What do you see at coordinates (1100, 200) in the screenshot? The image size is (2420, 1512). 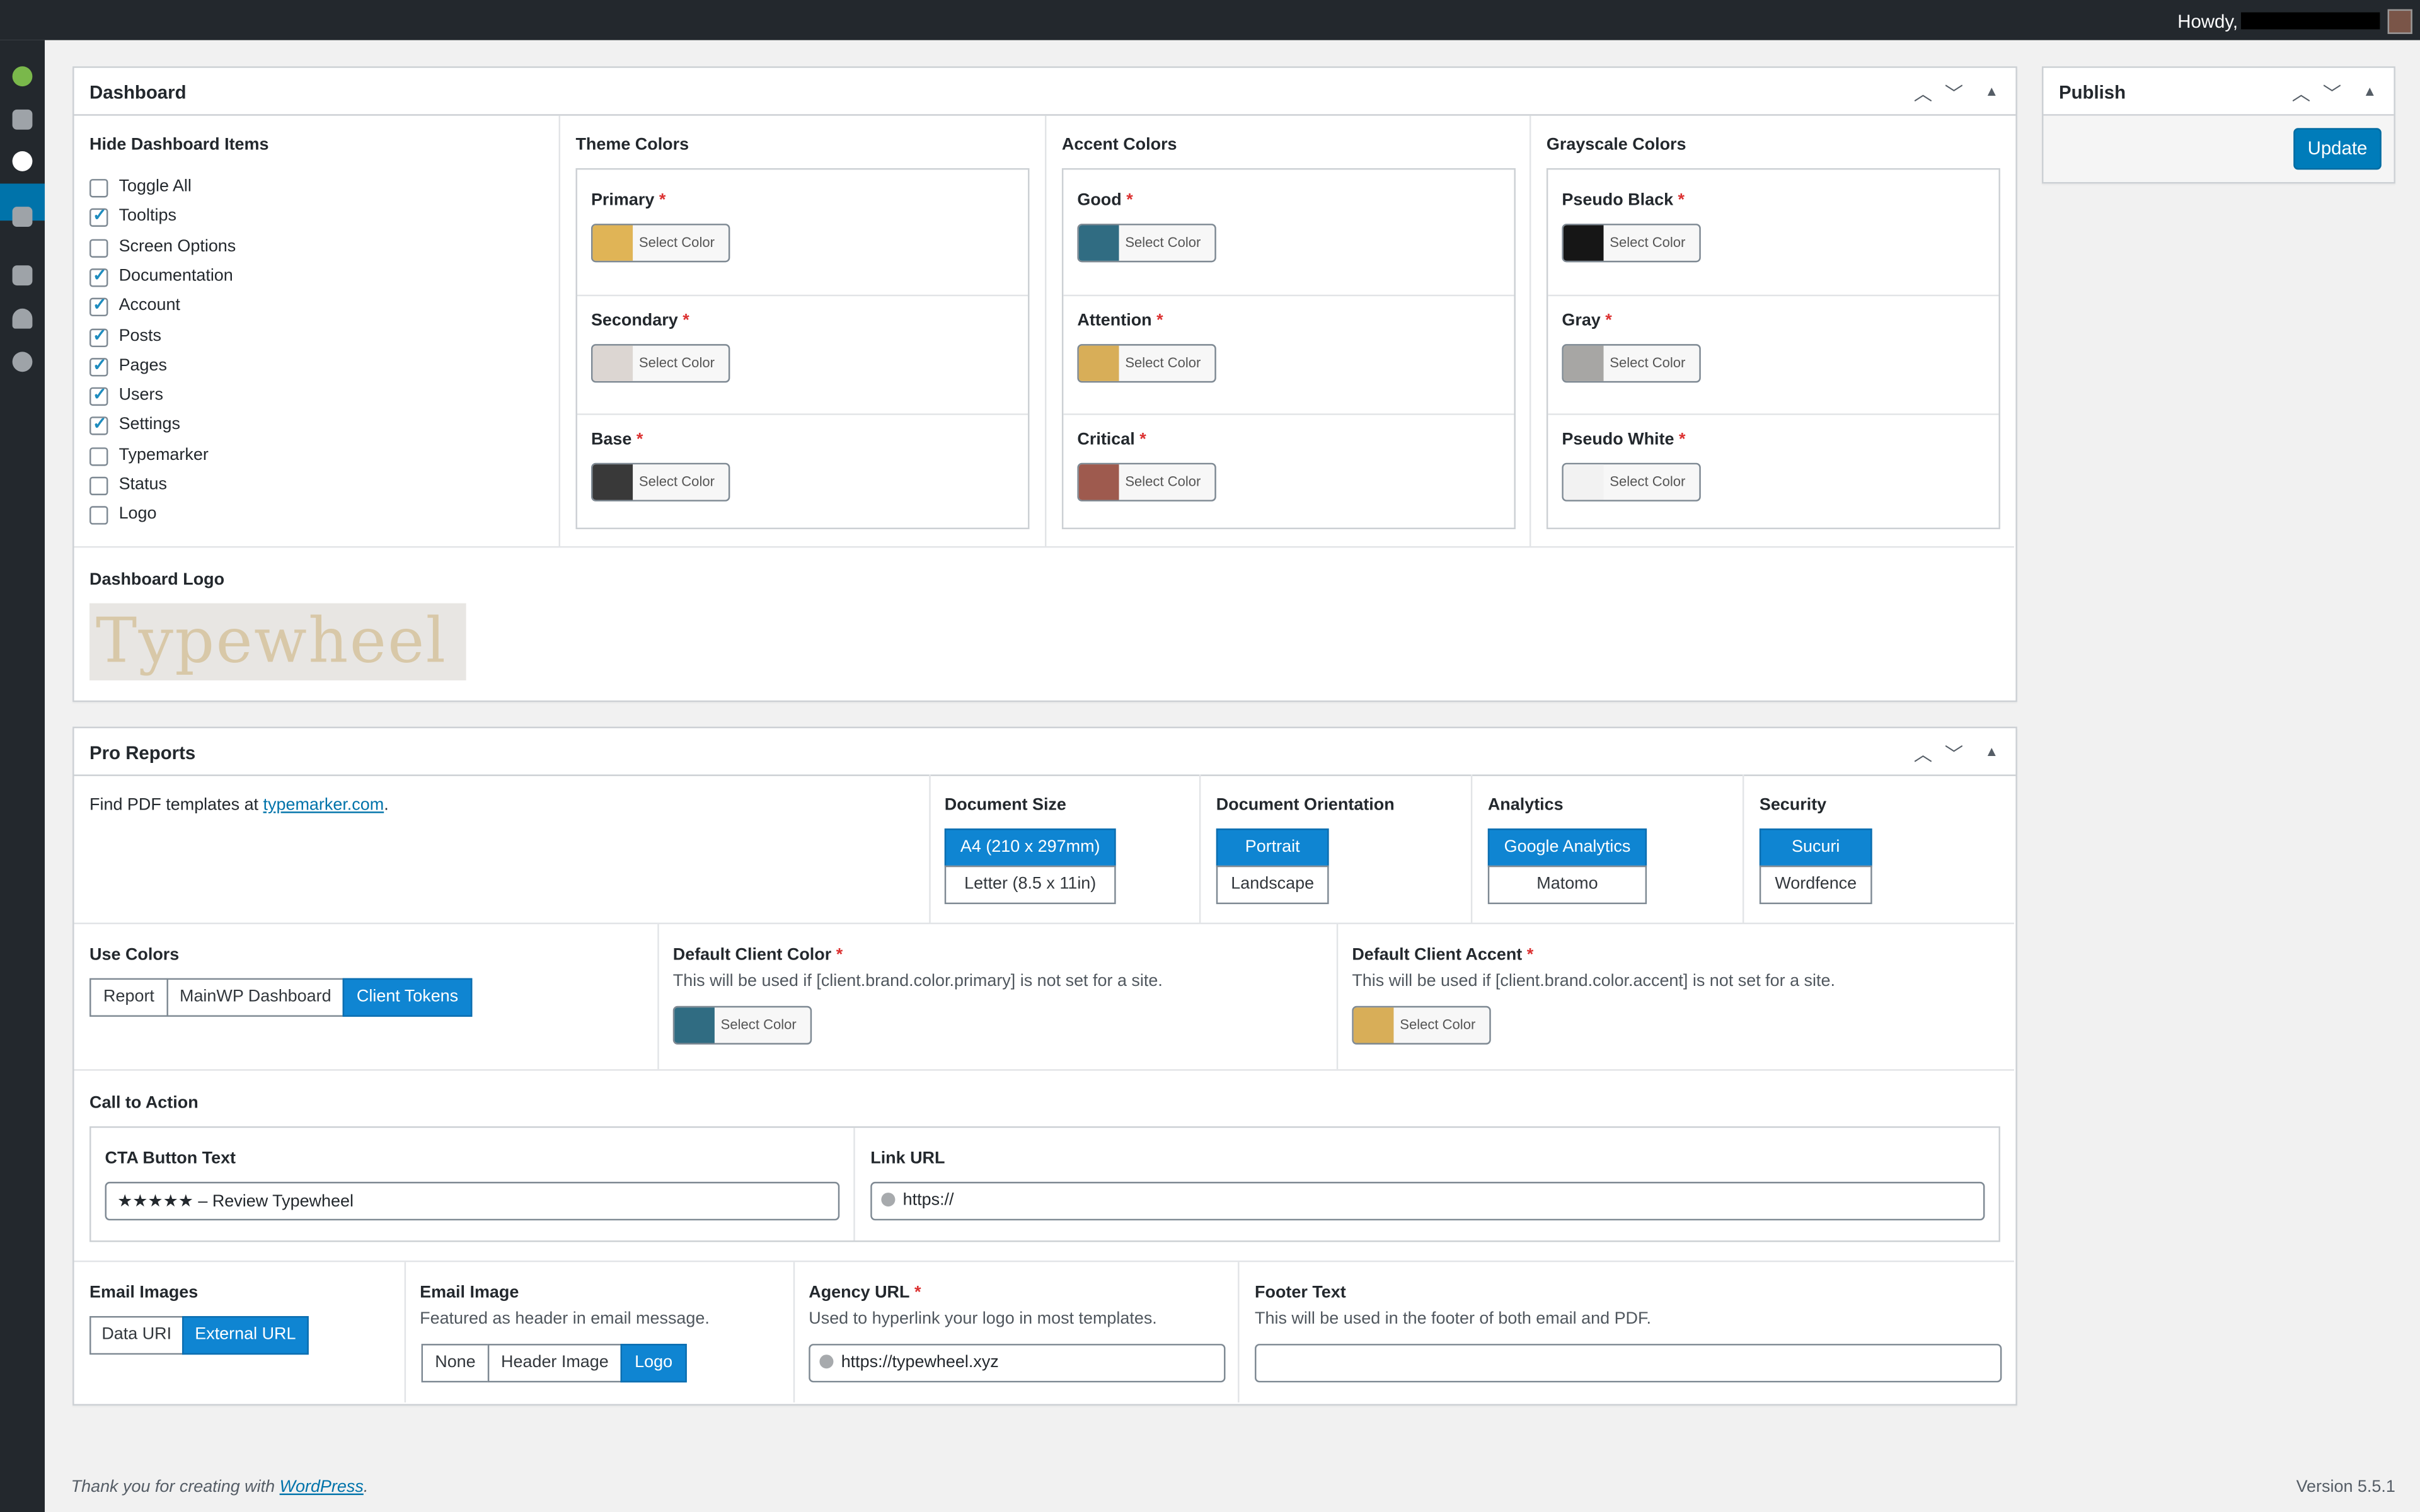 I see `color-label: Good` at bounding box center [1100, 200].